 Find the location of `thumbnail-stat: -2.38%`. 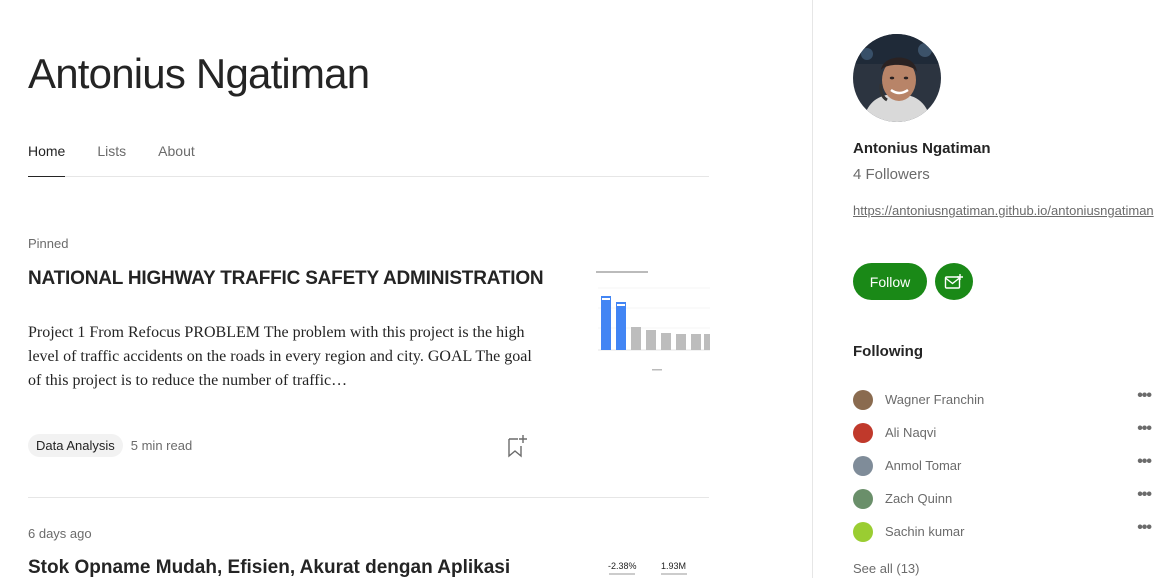

thumbnail-stat: -2.38% is located at coordinates (622, 568).